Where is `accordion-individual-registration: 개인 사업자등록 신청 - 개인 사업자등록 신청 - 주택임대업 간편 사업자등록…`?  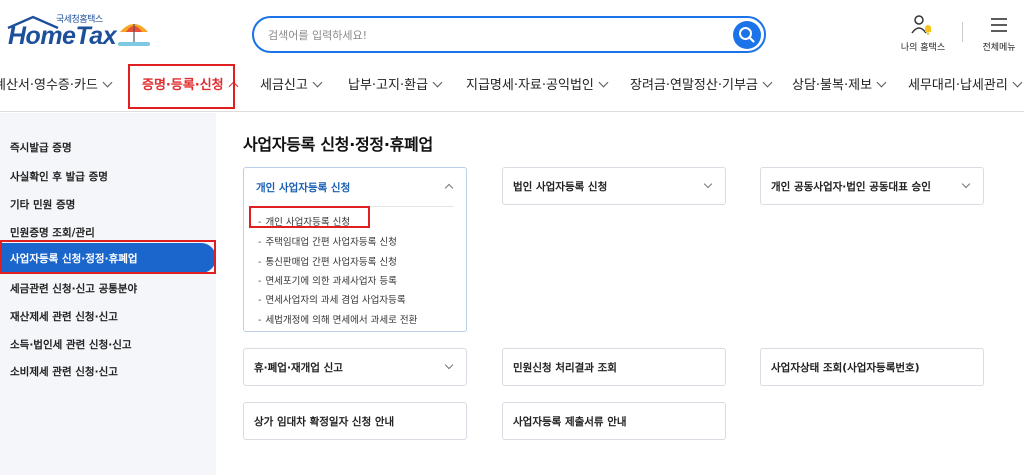
accordion-individual-registration: 개인 사업자등록 신청 - 개인 사업자등록 신청 - 주택임대업 간편 사업자등록… is located at coordinates (355, 249).